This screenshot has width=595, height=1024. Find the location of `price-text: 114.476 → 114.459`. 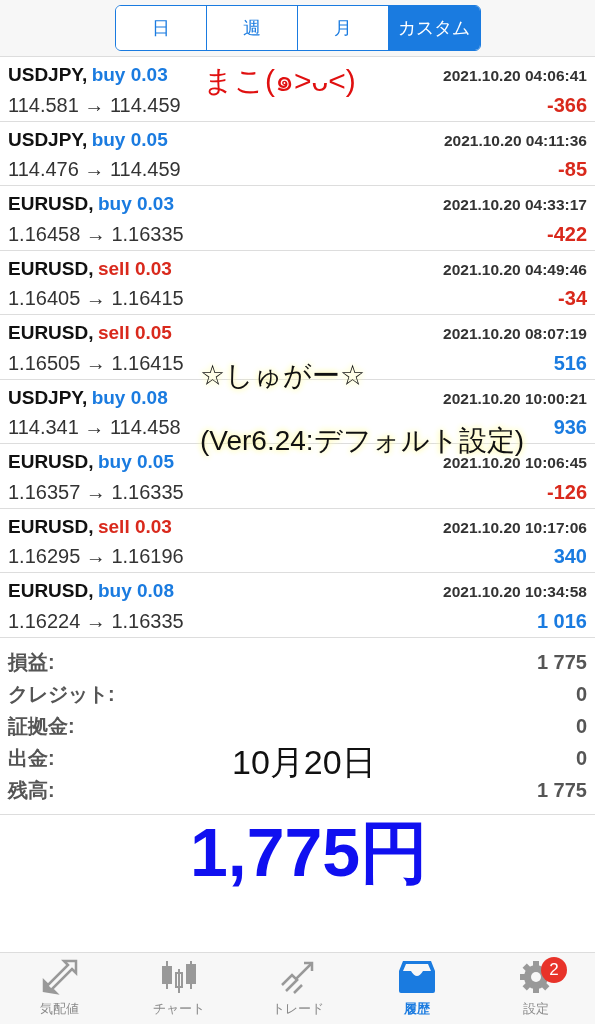

price-text: 114.476 → 114.459 is located at coordinates (94, 169).